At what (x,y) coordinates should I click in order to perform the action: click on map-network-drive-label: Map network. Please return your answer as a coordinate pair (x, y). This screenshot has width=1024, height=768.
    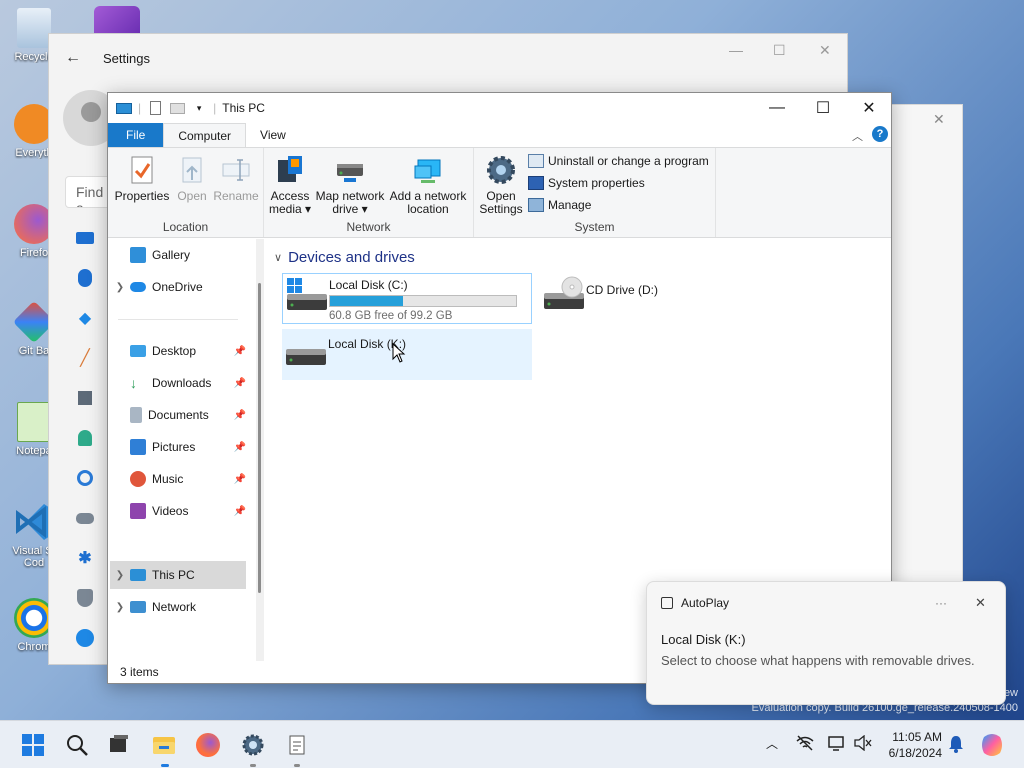
    Looking at the image, I should click on (350, 196).